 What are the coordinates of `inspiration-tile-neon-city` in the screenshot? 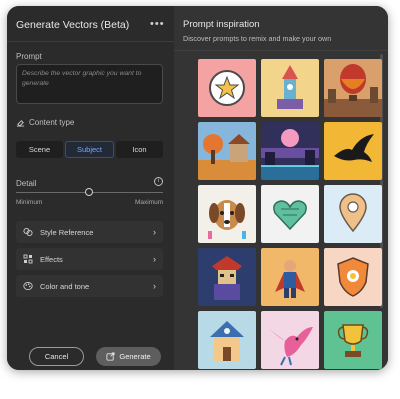 It's located at (290, 151).